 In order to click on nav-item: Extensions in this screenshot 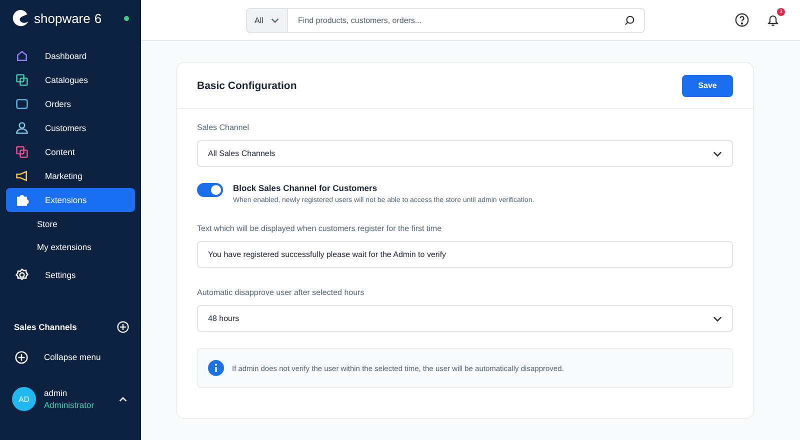, I will do `click(70, 200)`.